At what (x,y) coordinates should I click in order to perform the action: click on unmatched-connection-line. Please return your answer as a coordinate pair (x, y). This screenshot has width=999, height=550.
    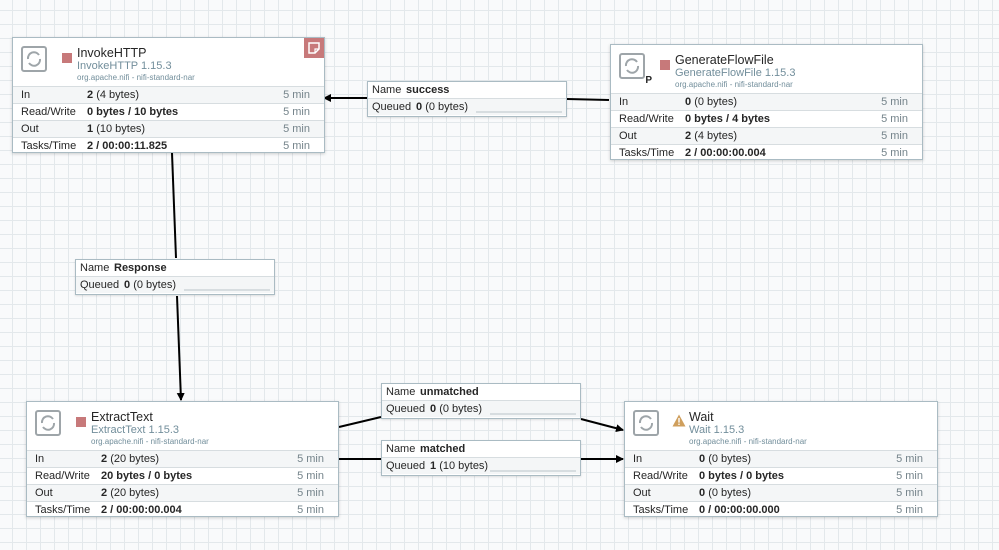
    Looking at the image, I should click on (360, 422).